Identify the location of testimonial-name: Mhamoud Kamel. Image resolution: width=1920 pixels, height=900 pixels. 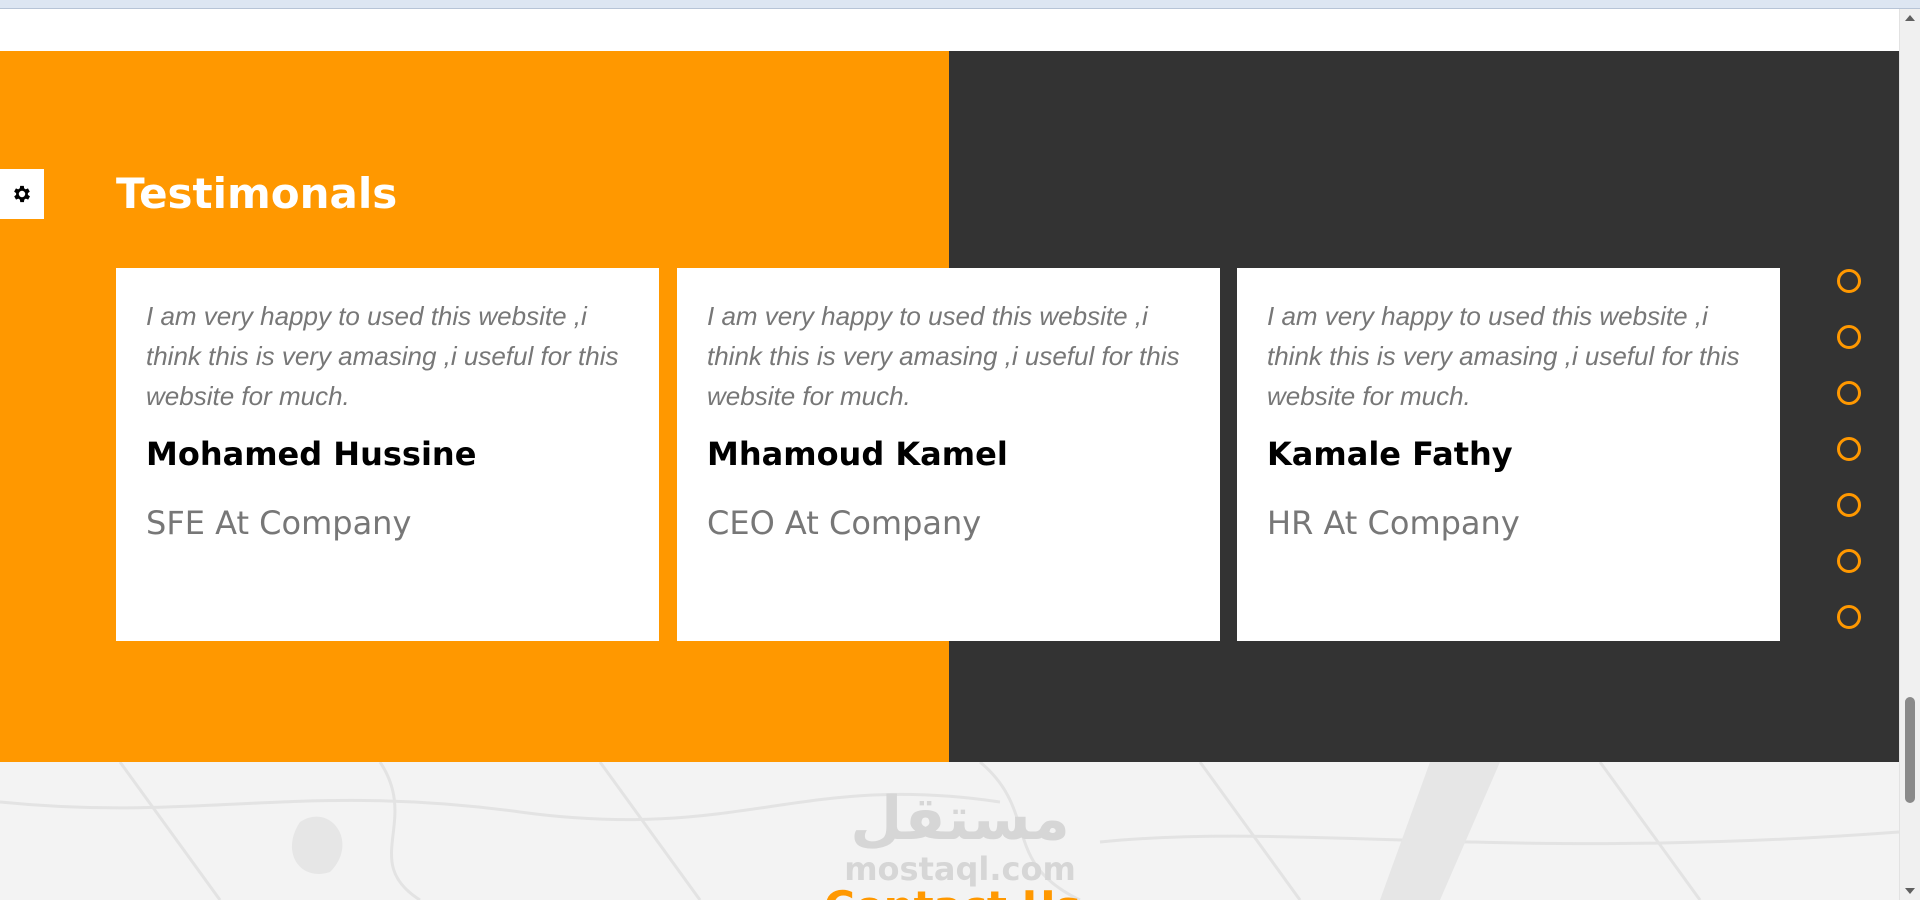
(857, 454).